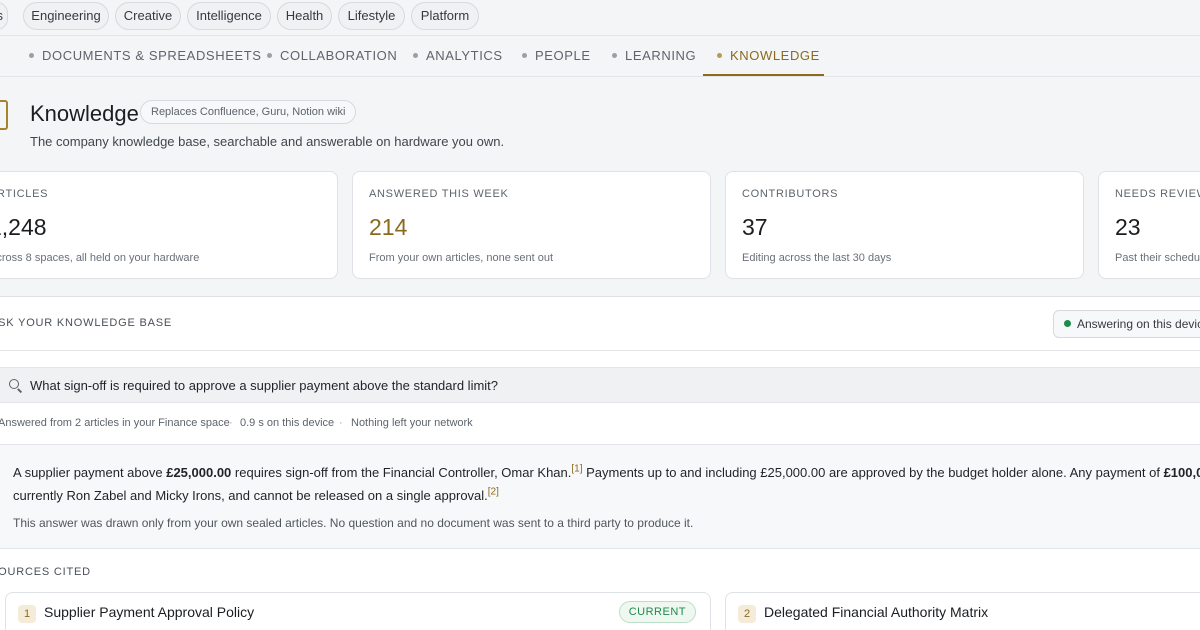  Describe the element at coordinates (148, 16) in the screenshot. I see `category-pill-creative: Creative` at that location.